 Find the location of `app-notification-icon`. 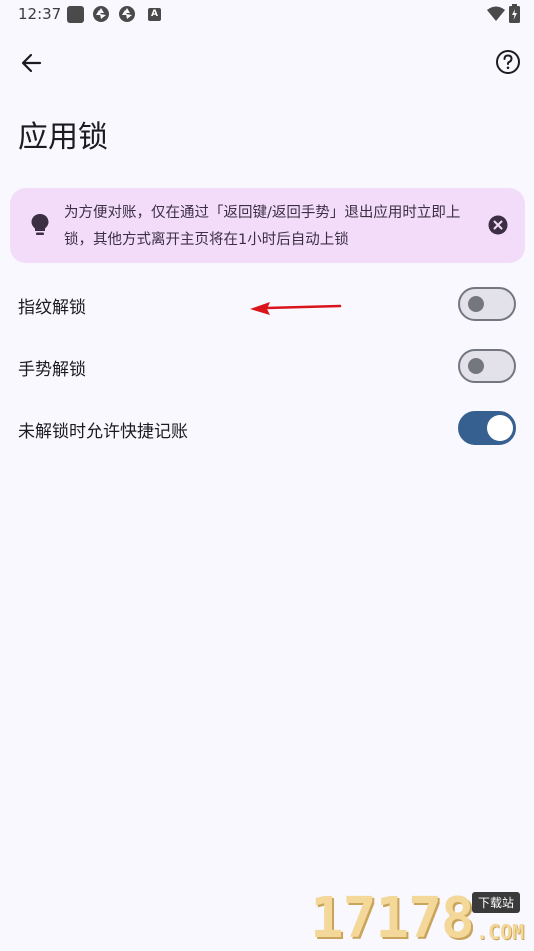

app-notification-icon is located at coordinates (75, 14).